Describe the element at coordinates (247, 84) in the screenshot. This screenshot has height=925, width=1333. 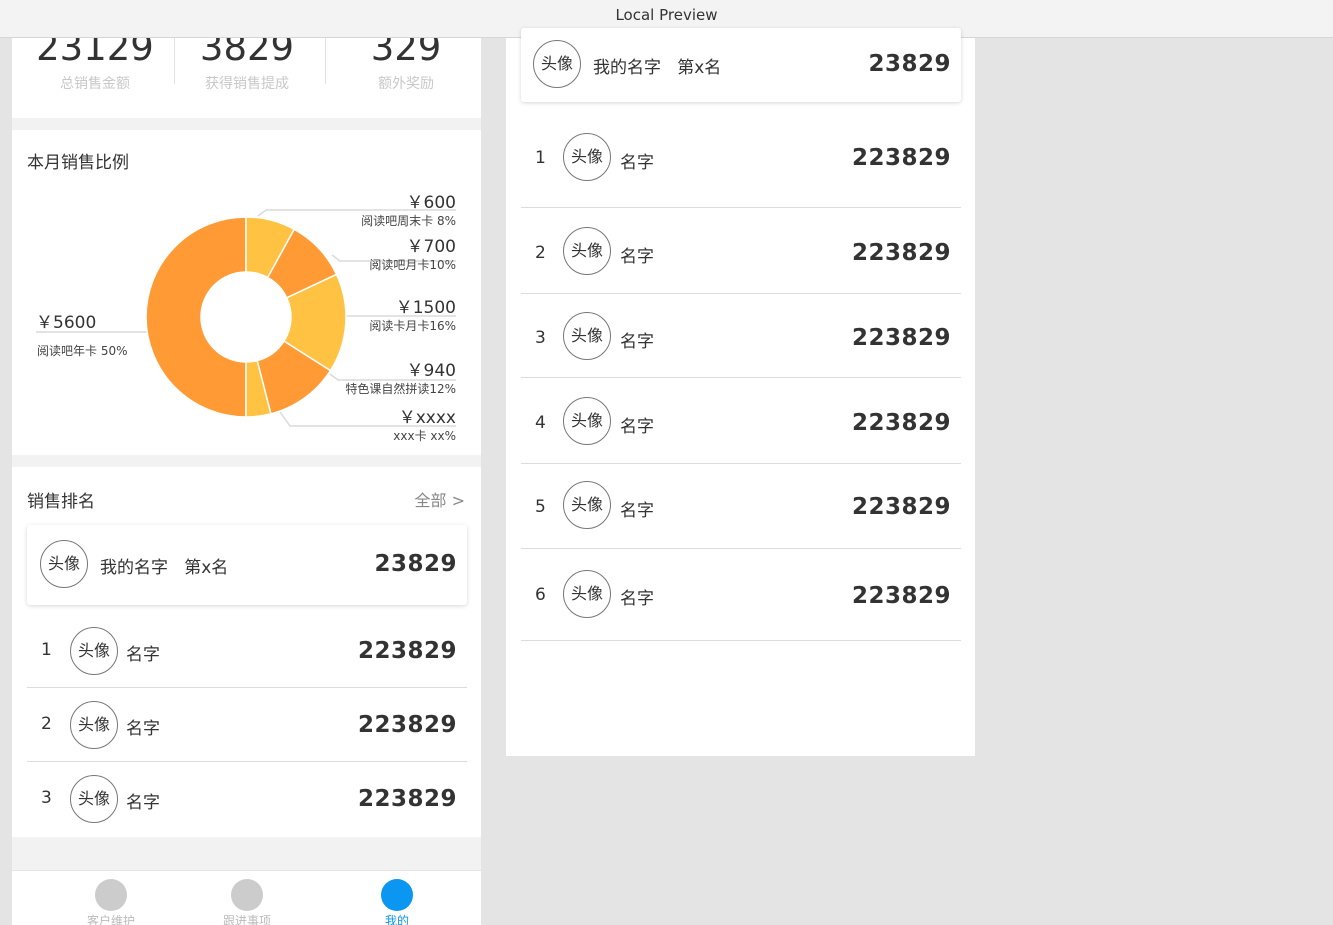
I see `stat-label: 获得销售提成` at that location.